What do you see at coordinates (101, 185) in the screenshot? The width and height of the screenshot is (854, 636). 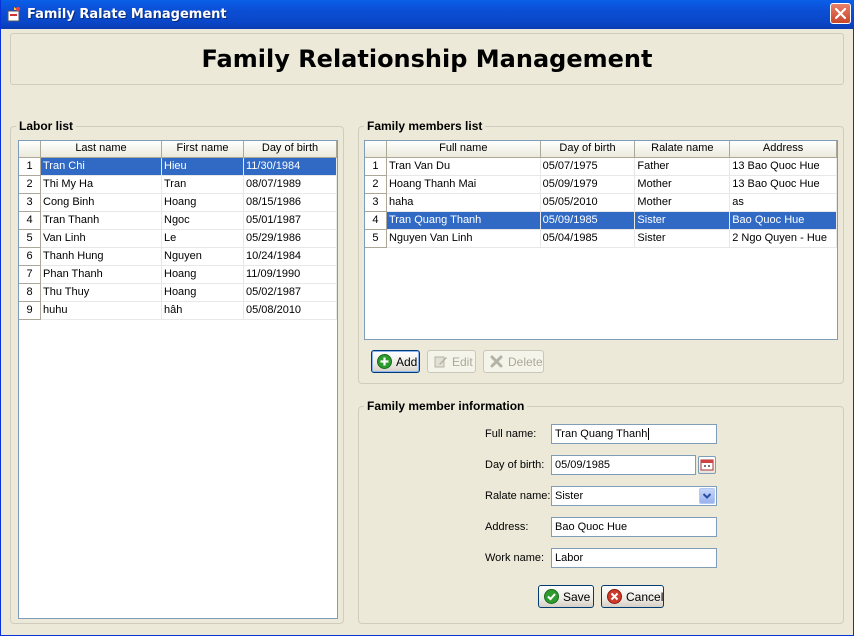 I see `cell-last-name: Thi My Ha` at bounding box center [101, 185].